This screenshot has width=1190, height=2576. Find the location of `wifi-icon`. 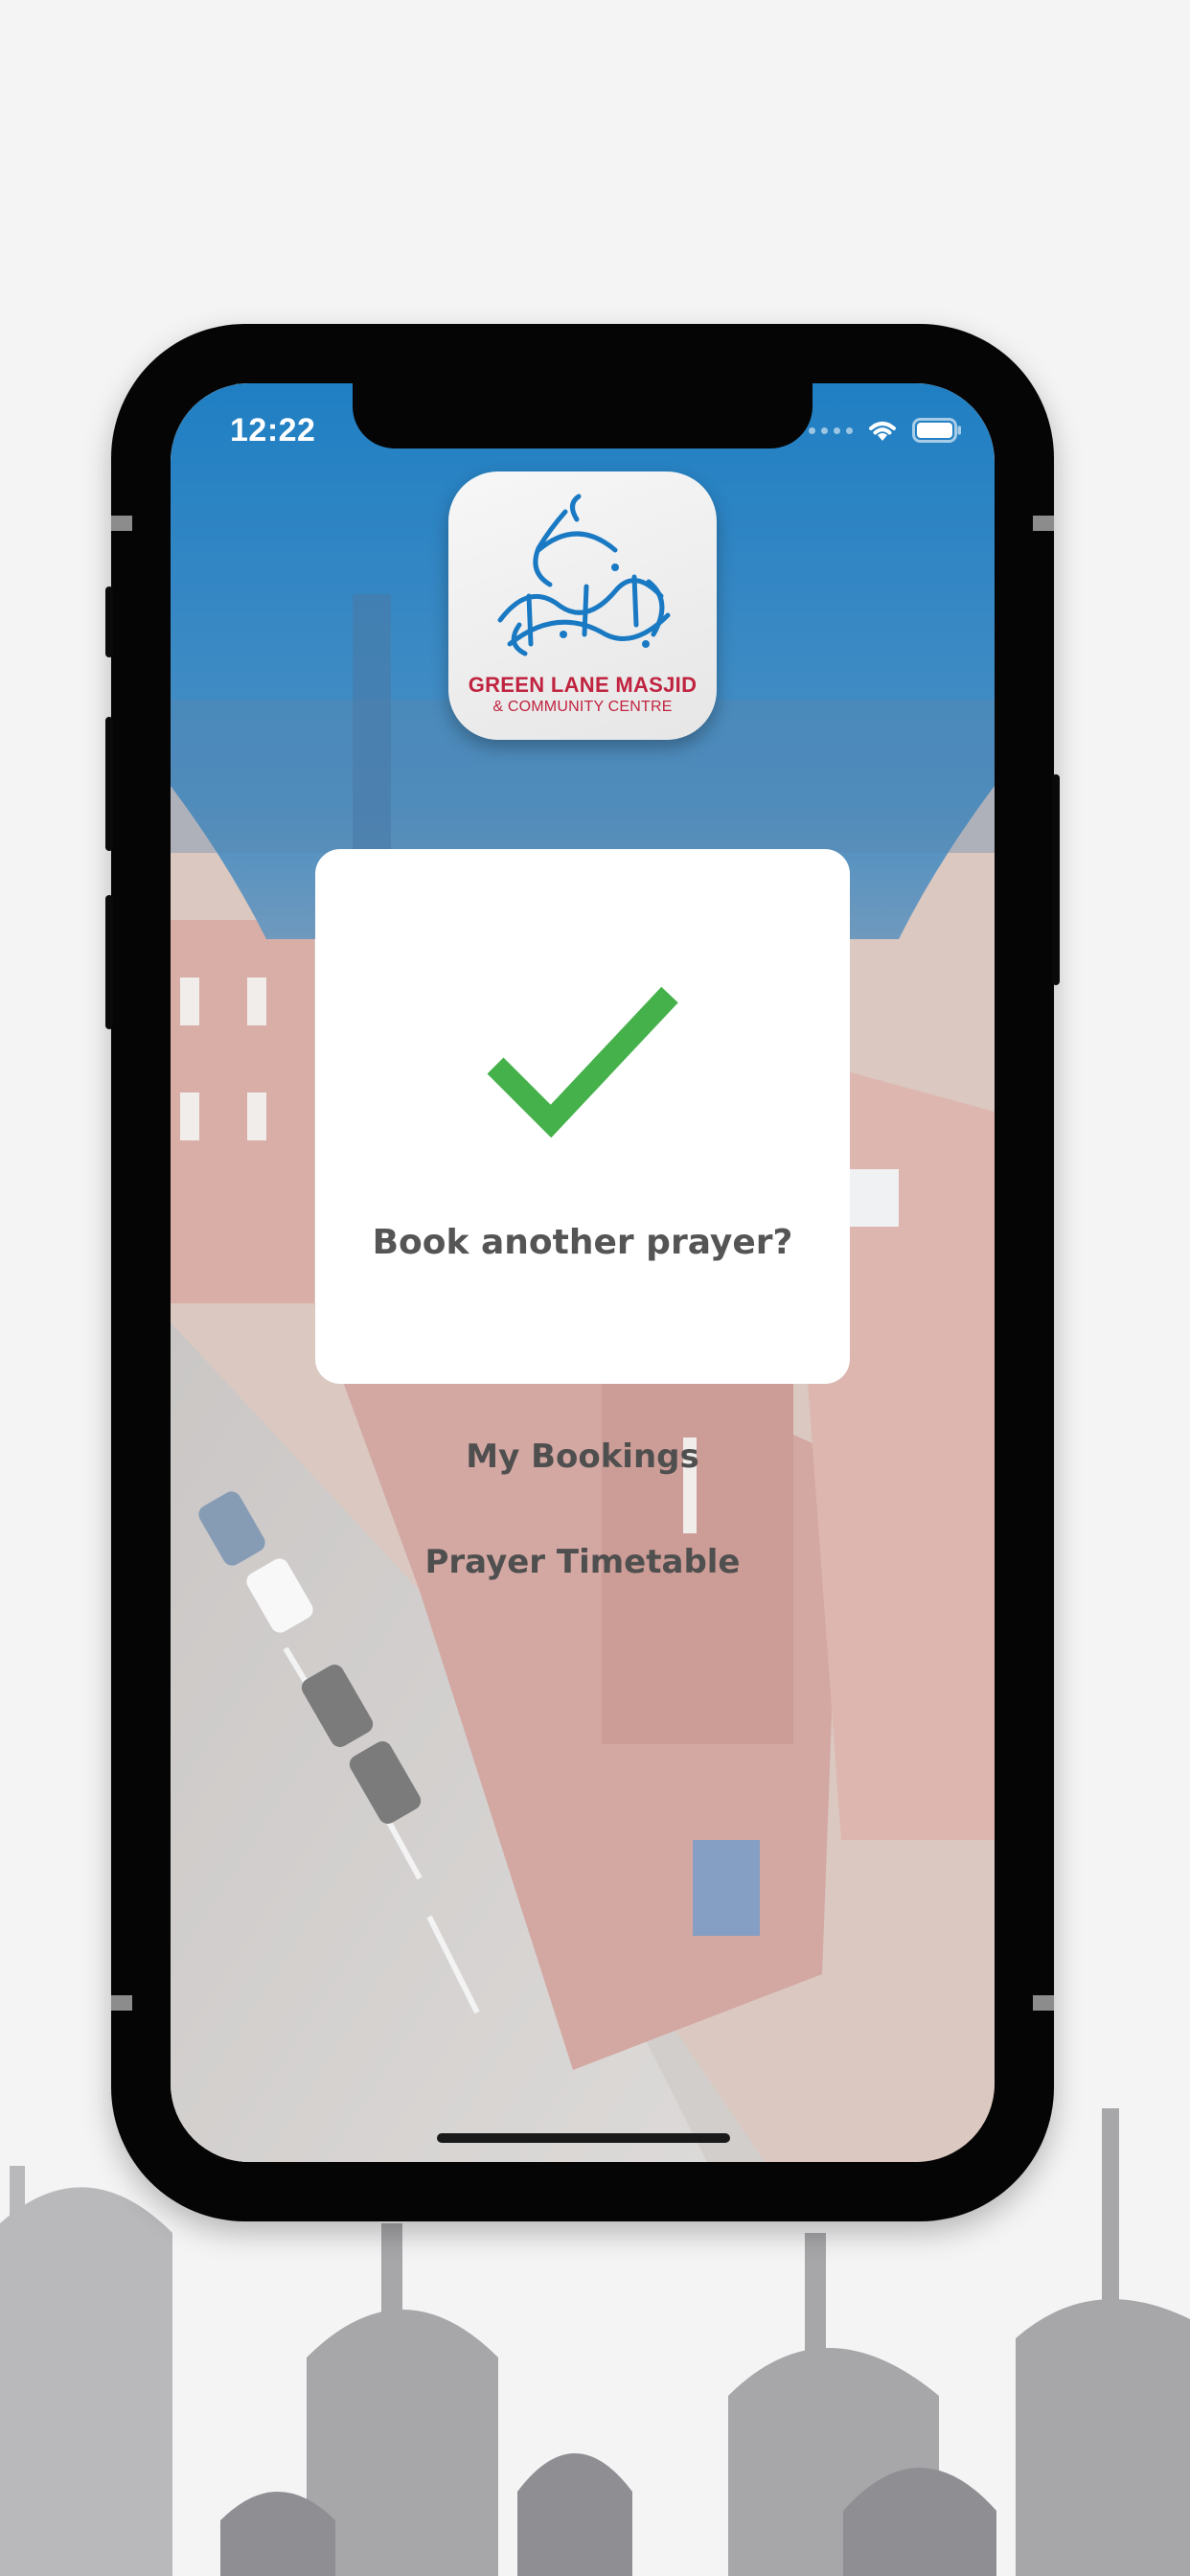

wifi-icon is located at coordinates (883, 431).